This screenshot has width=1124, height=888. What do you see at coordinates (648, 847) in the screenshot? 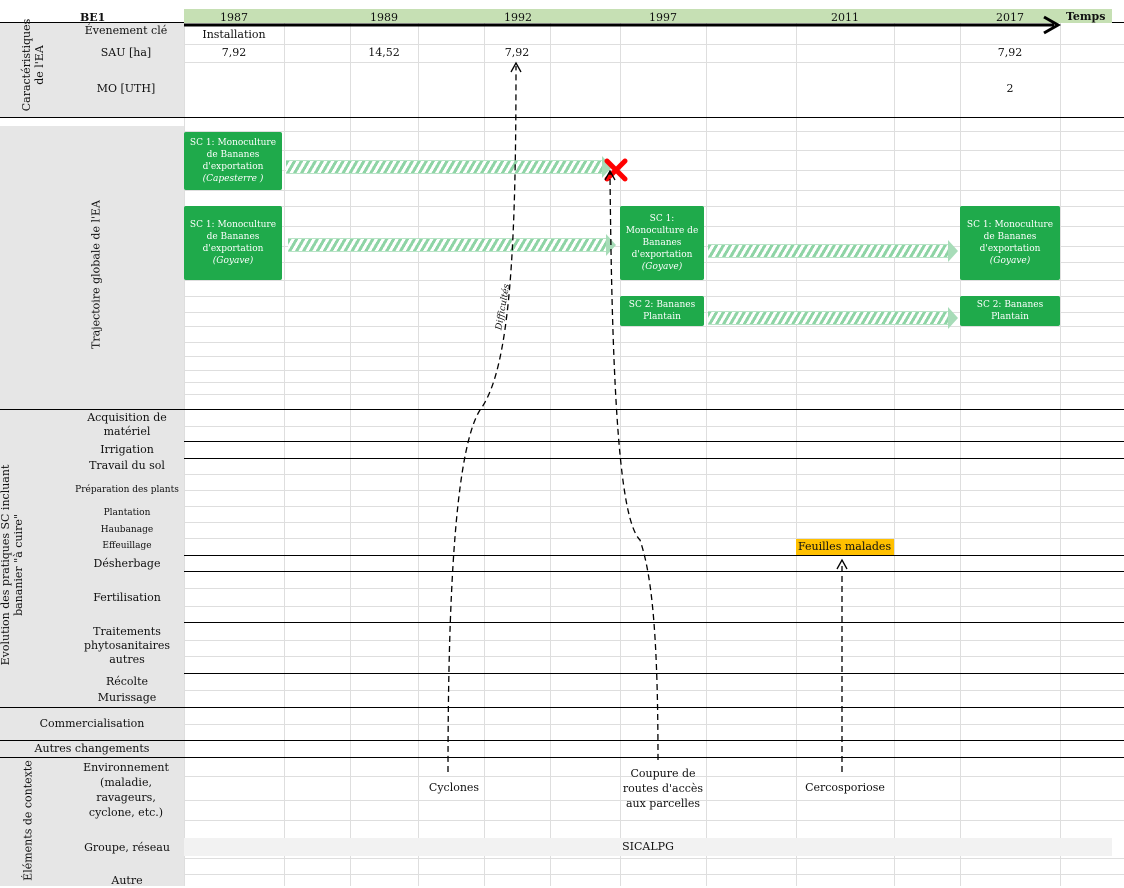
I see `group-sicalpg: SICALPG` at bounding box center [648, 847].